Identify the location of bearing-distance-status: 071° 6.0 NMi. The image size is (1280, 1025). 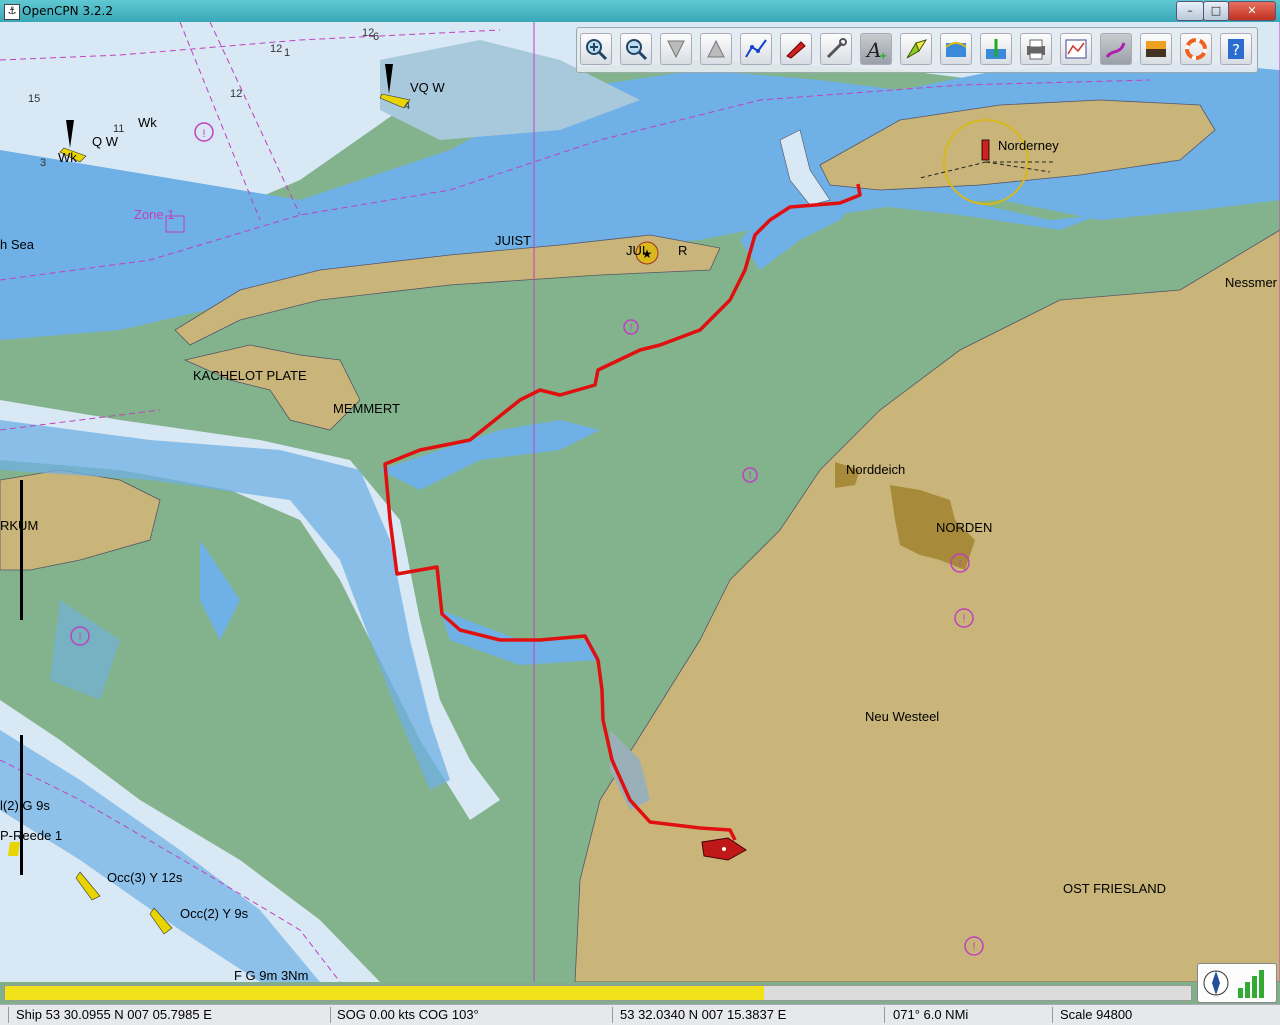
(931, 1014).